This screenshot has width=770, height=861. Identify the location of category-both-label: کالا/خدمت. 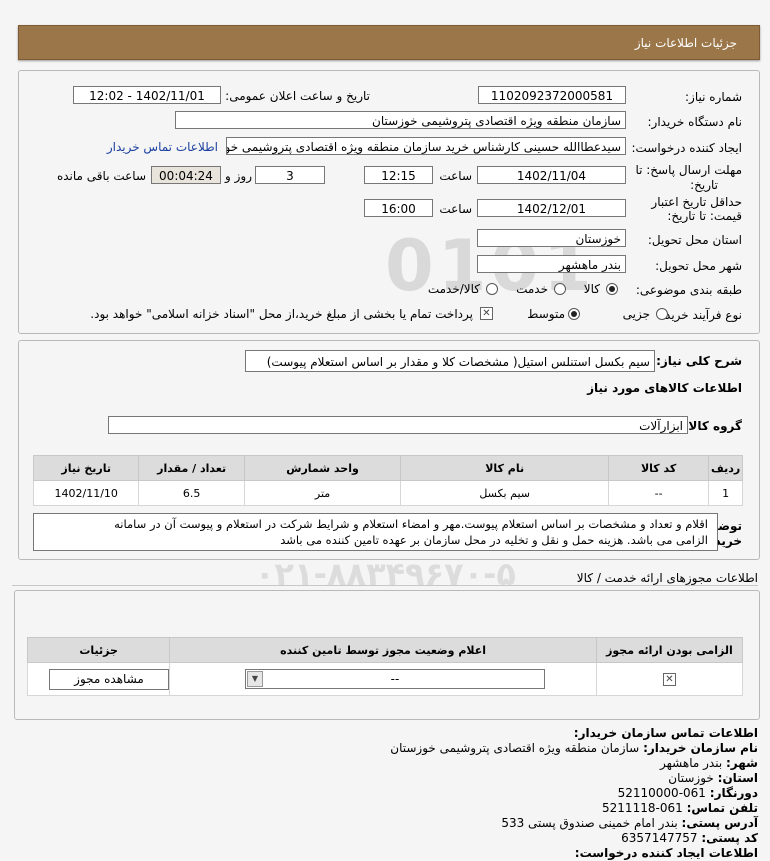
(453, 289).